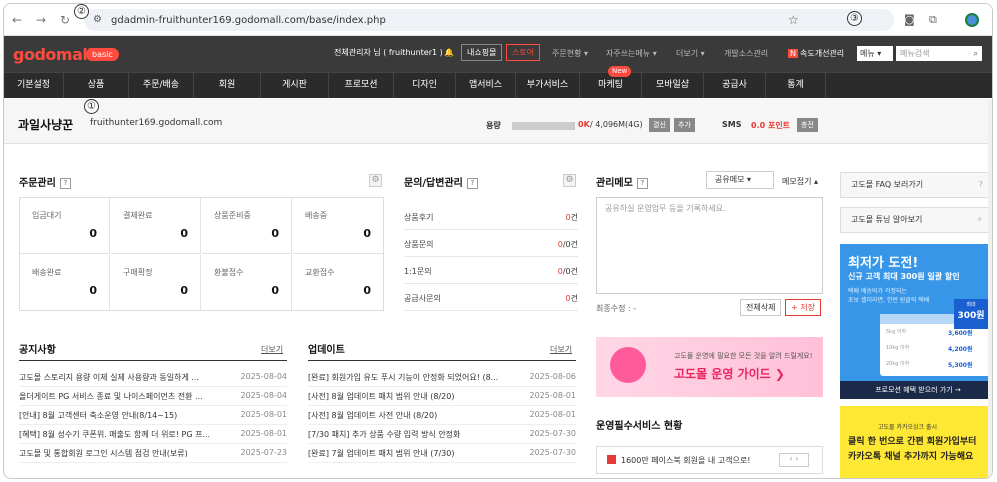 This screenshot has height=482, width=997. What do you see at coordinates (449, 52) in the screenshot?
I see `bell-icon: 🔔` at bounding box center [449, 52].